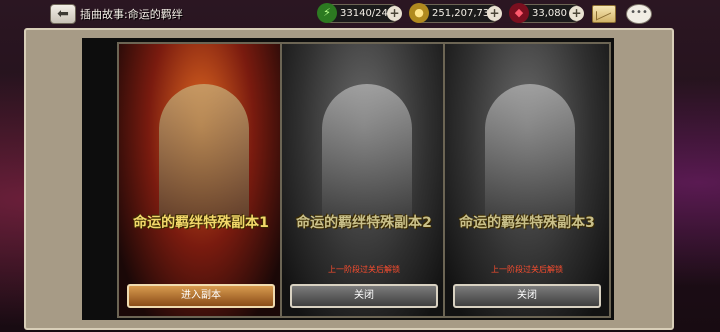 This screenshot has width=720, height=332. I want to click on dungeon-name: 命运的羁绊特殊副本1, so click(201, 223).